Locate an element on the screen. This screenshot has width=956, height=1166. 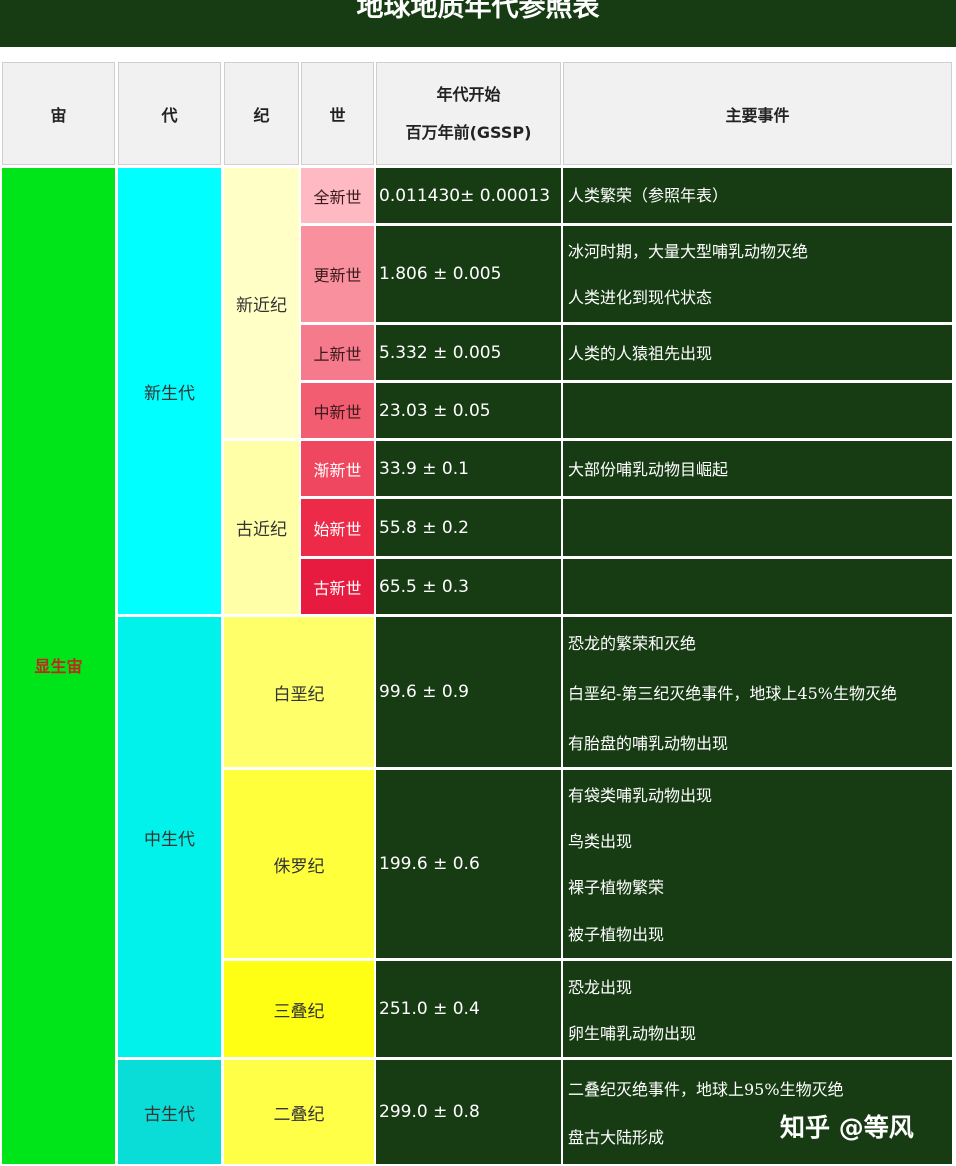
era-mesozoic: 中生代 is located at coordinates (169, 837).